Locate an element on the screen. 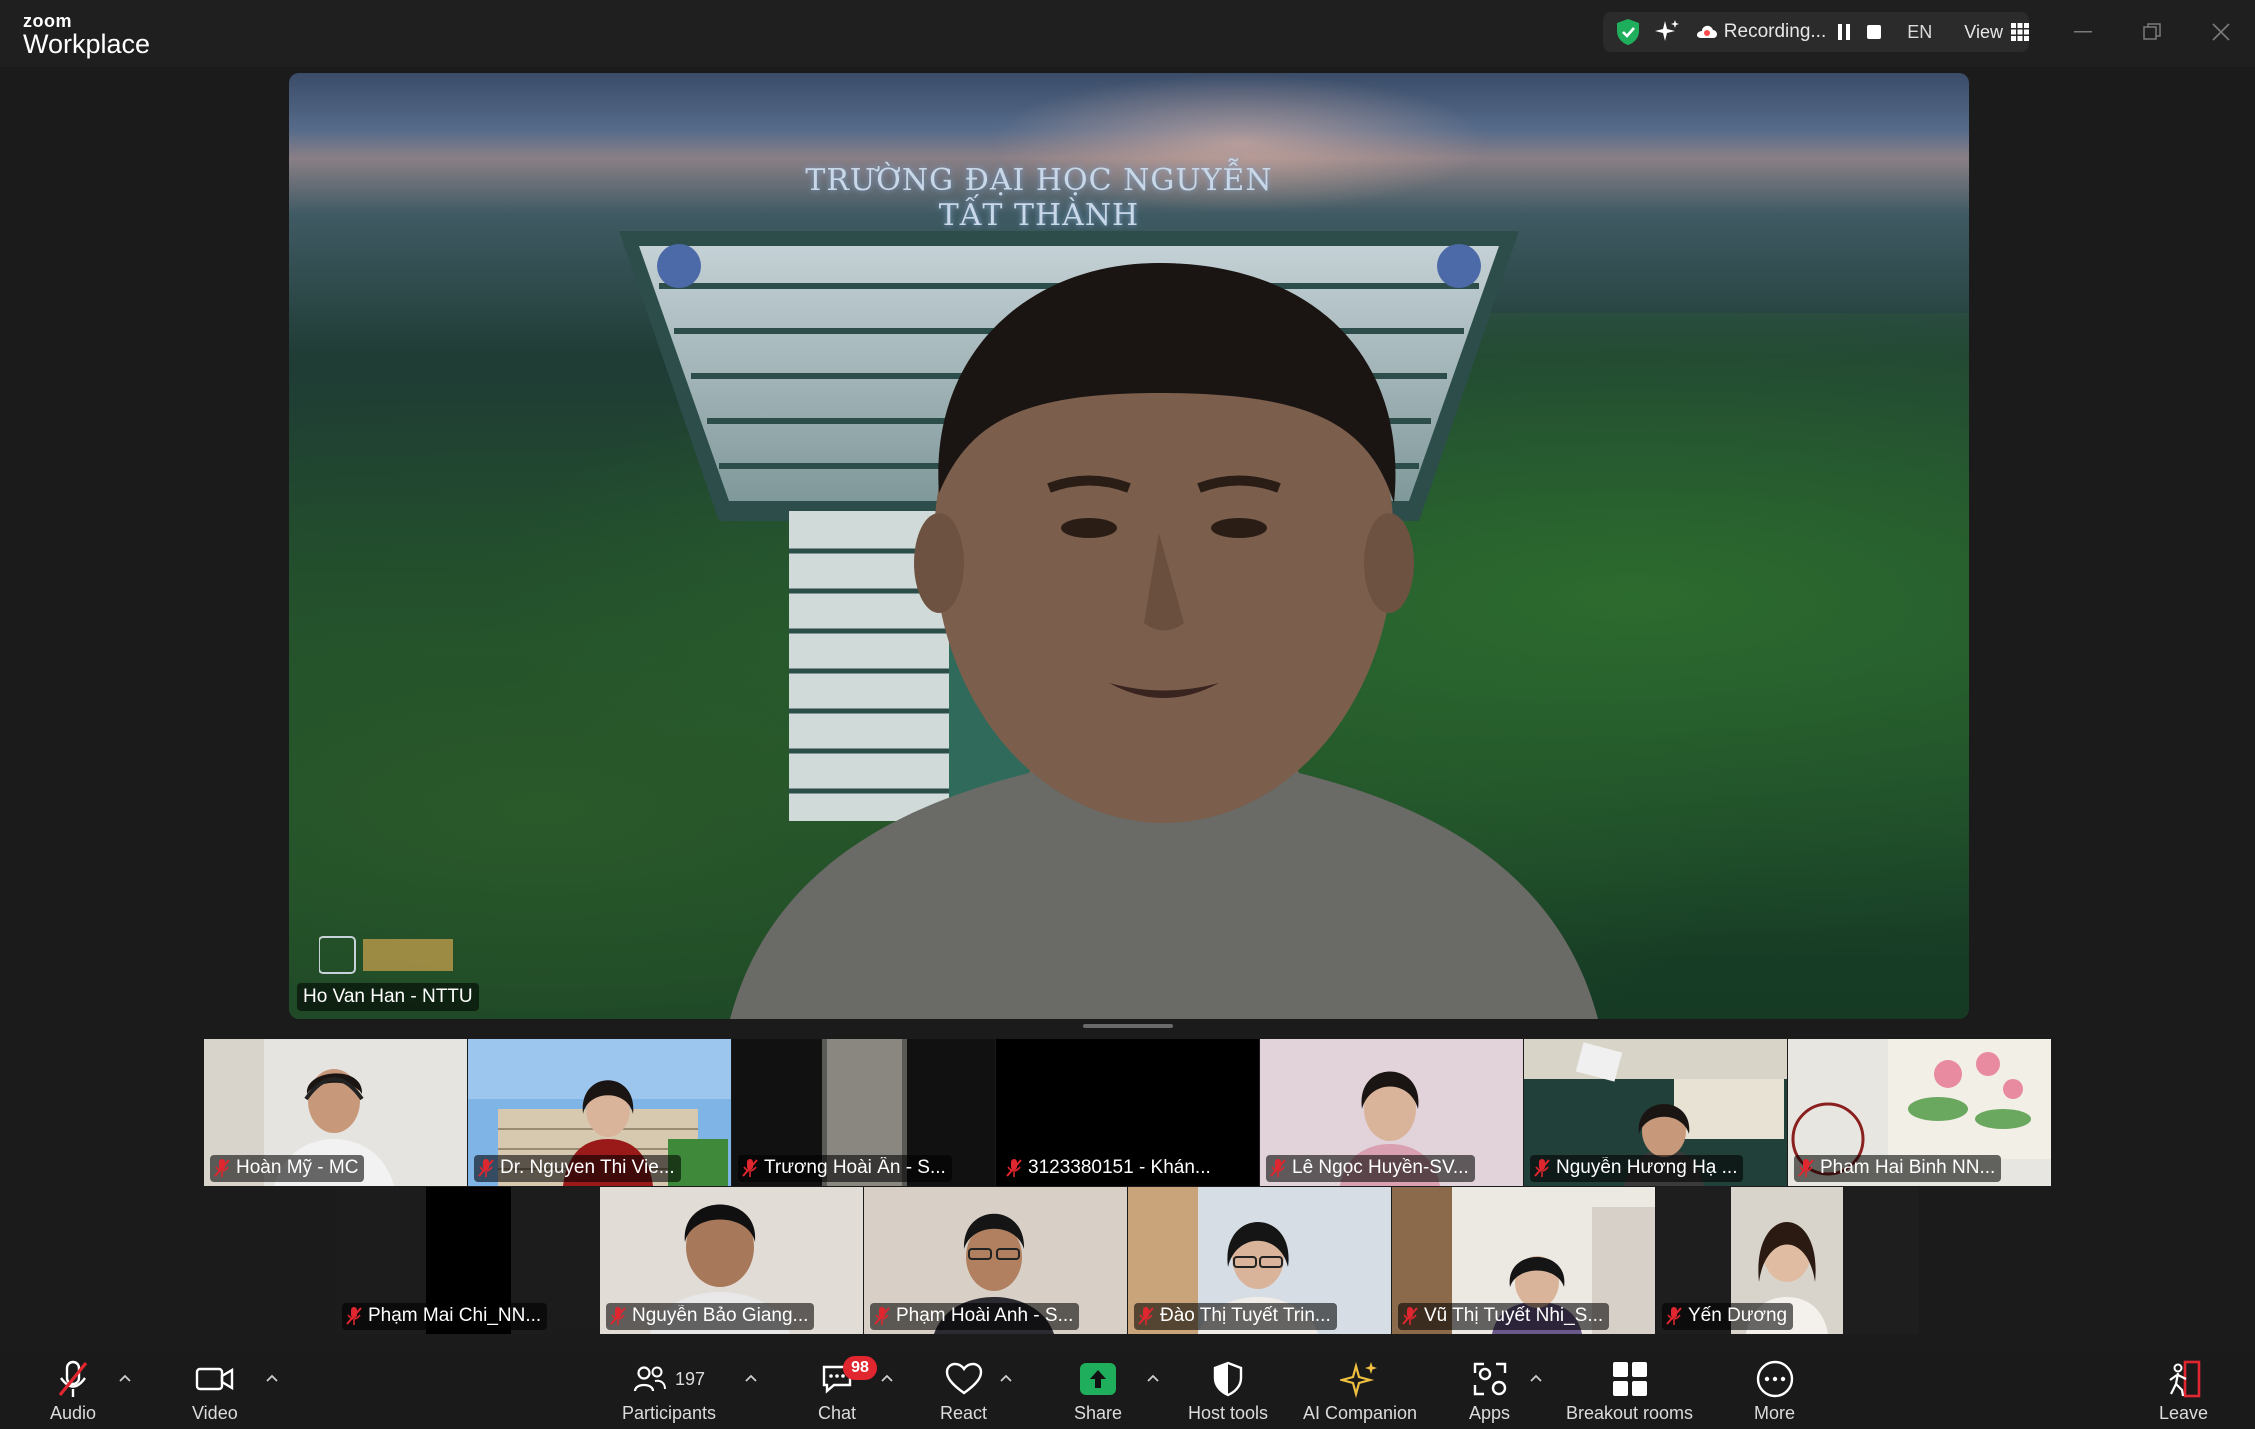 Image resolution: width=2255 pixels, height=1429 pixels. react-options-caret-icon is located at coordinates (1006, 1378).